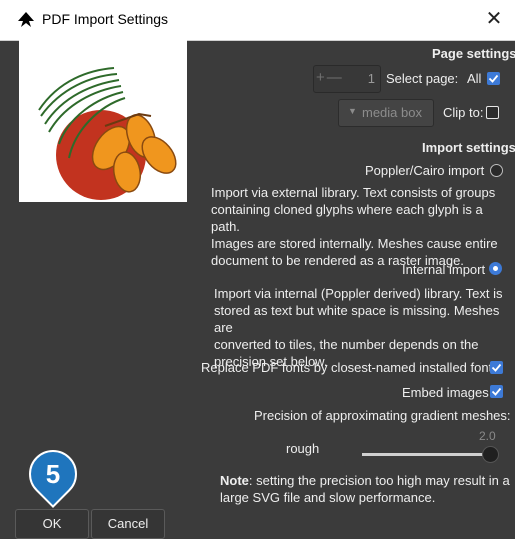 The height and width of the screenshot is (539, 515). What do you see at coordinates (392, 112) in the screenshot?
I see `box-type-value: media box` at bounding box center [392, 112].